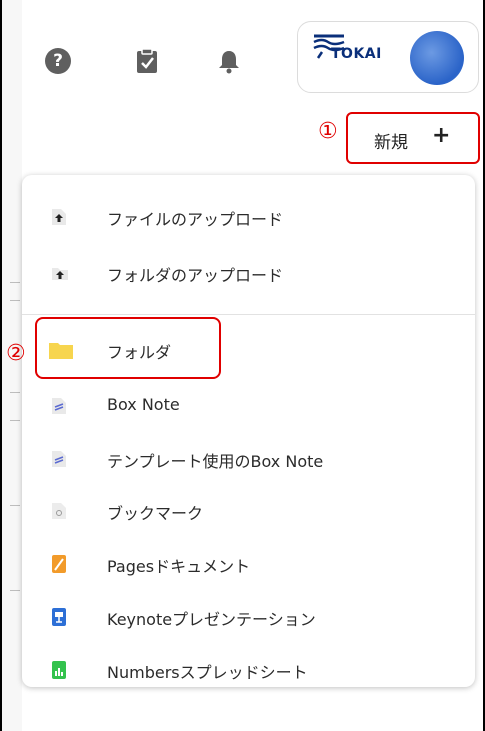 The width and height of the screenshot is (485, 731). I want to click on menu-item-label: テンプレート使用のBox Note, so click(215, 461).